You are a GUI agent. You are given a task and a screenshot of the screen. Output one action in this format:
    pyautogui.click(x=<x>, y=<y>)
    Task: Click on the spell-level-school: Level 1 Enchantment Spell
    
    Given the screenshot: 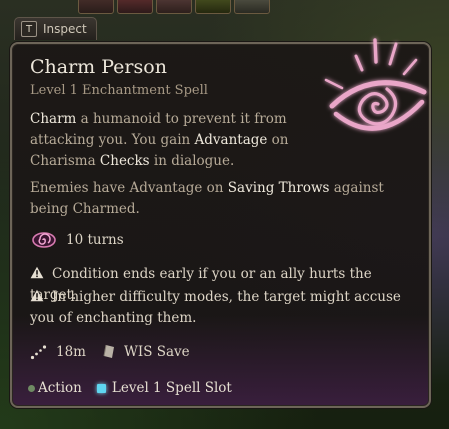 What is the action you would take?
    pyautogui.click(x=119, y=90)
    